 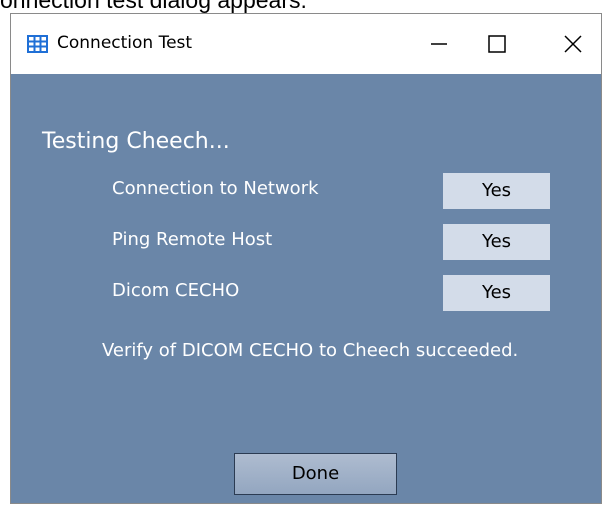 What do you see at coordinates (315, 474) in the screenshot?
I see `done-button: Done` at bounding box center [315, 474].